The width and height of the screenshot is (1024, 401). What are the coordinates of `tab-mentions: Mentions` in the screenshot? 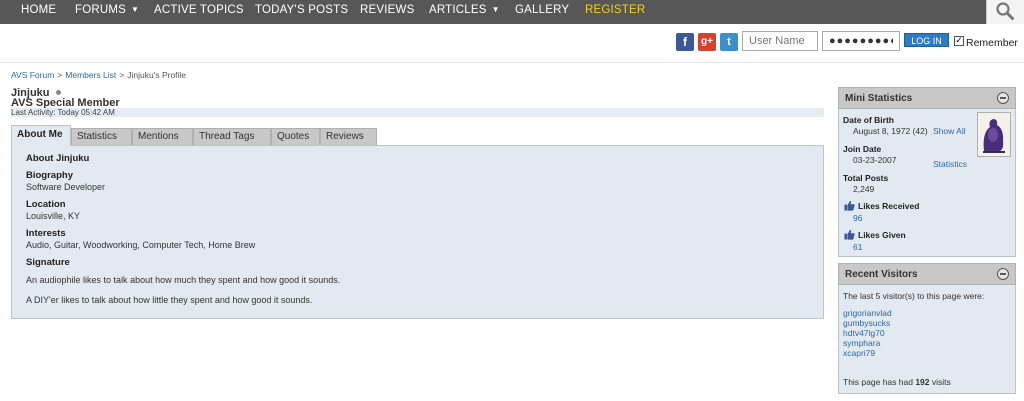 It's located at (162, 136).